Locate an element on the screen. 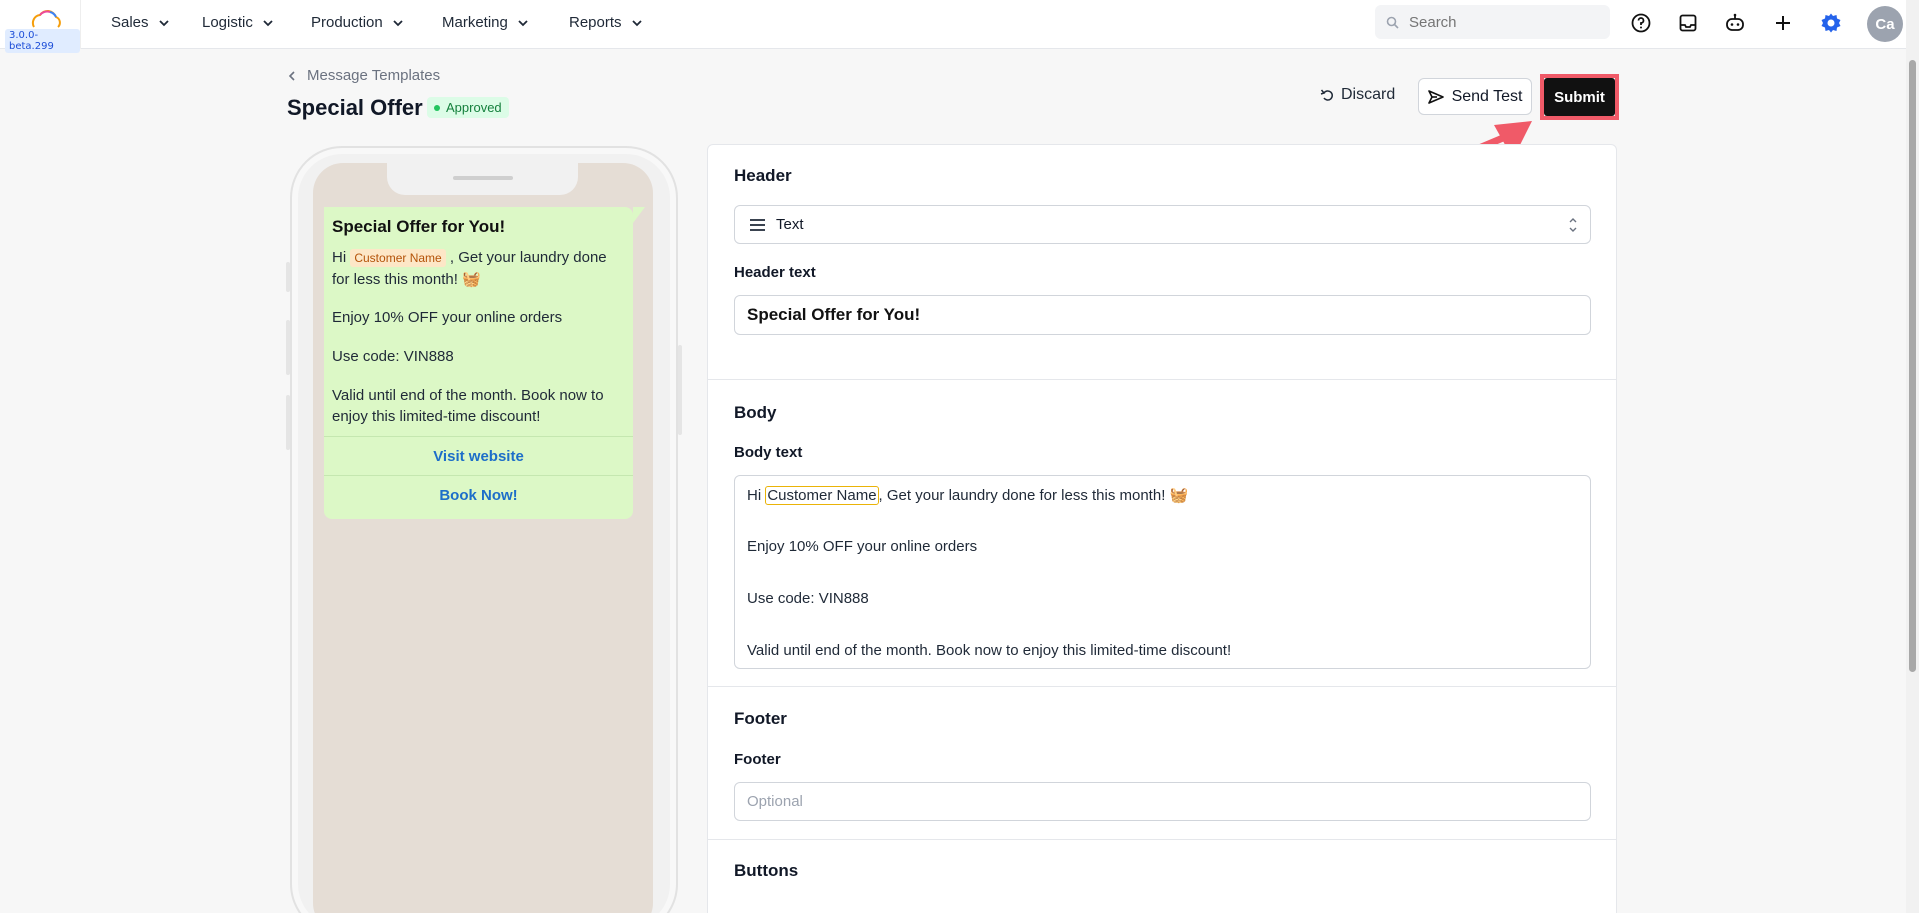 The width and height of the screenshot is (1919, 913). preview-line3: Use code: VIN888 is located at coordinates (393, 356).